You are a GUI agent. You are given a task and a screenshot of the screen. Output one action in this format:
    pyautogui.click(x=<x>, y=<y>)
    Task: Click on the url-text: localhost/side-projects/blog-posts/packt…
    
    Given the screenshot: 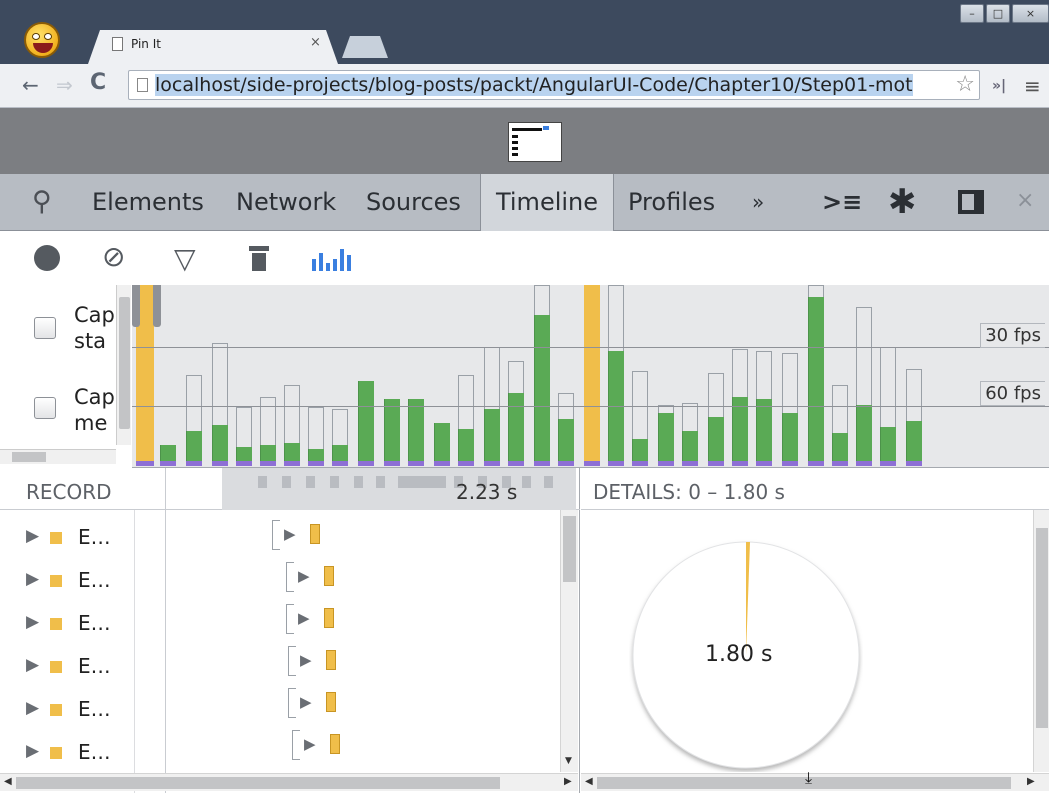 What is the action you would take?
    pyautogui.click(x=555, y=85)
    